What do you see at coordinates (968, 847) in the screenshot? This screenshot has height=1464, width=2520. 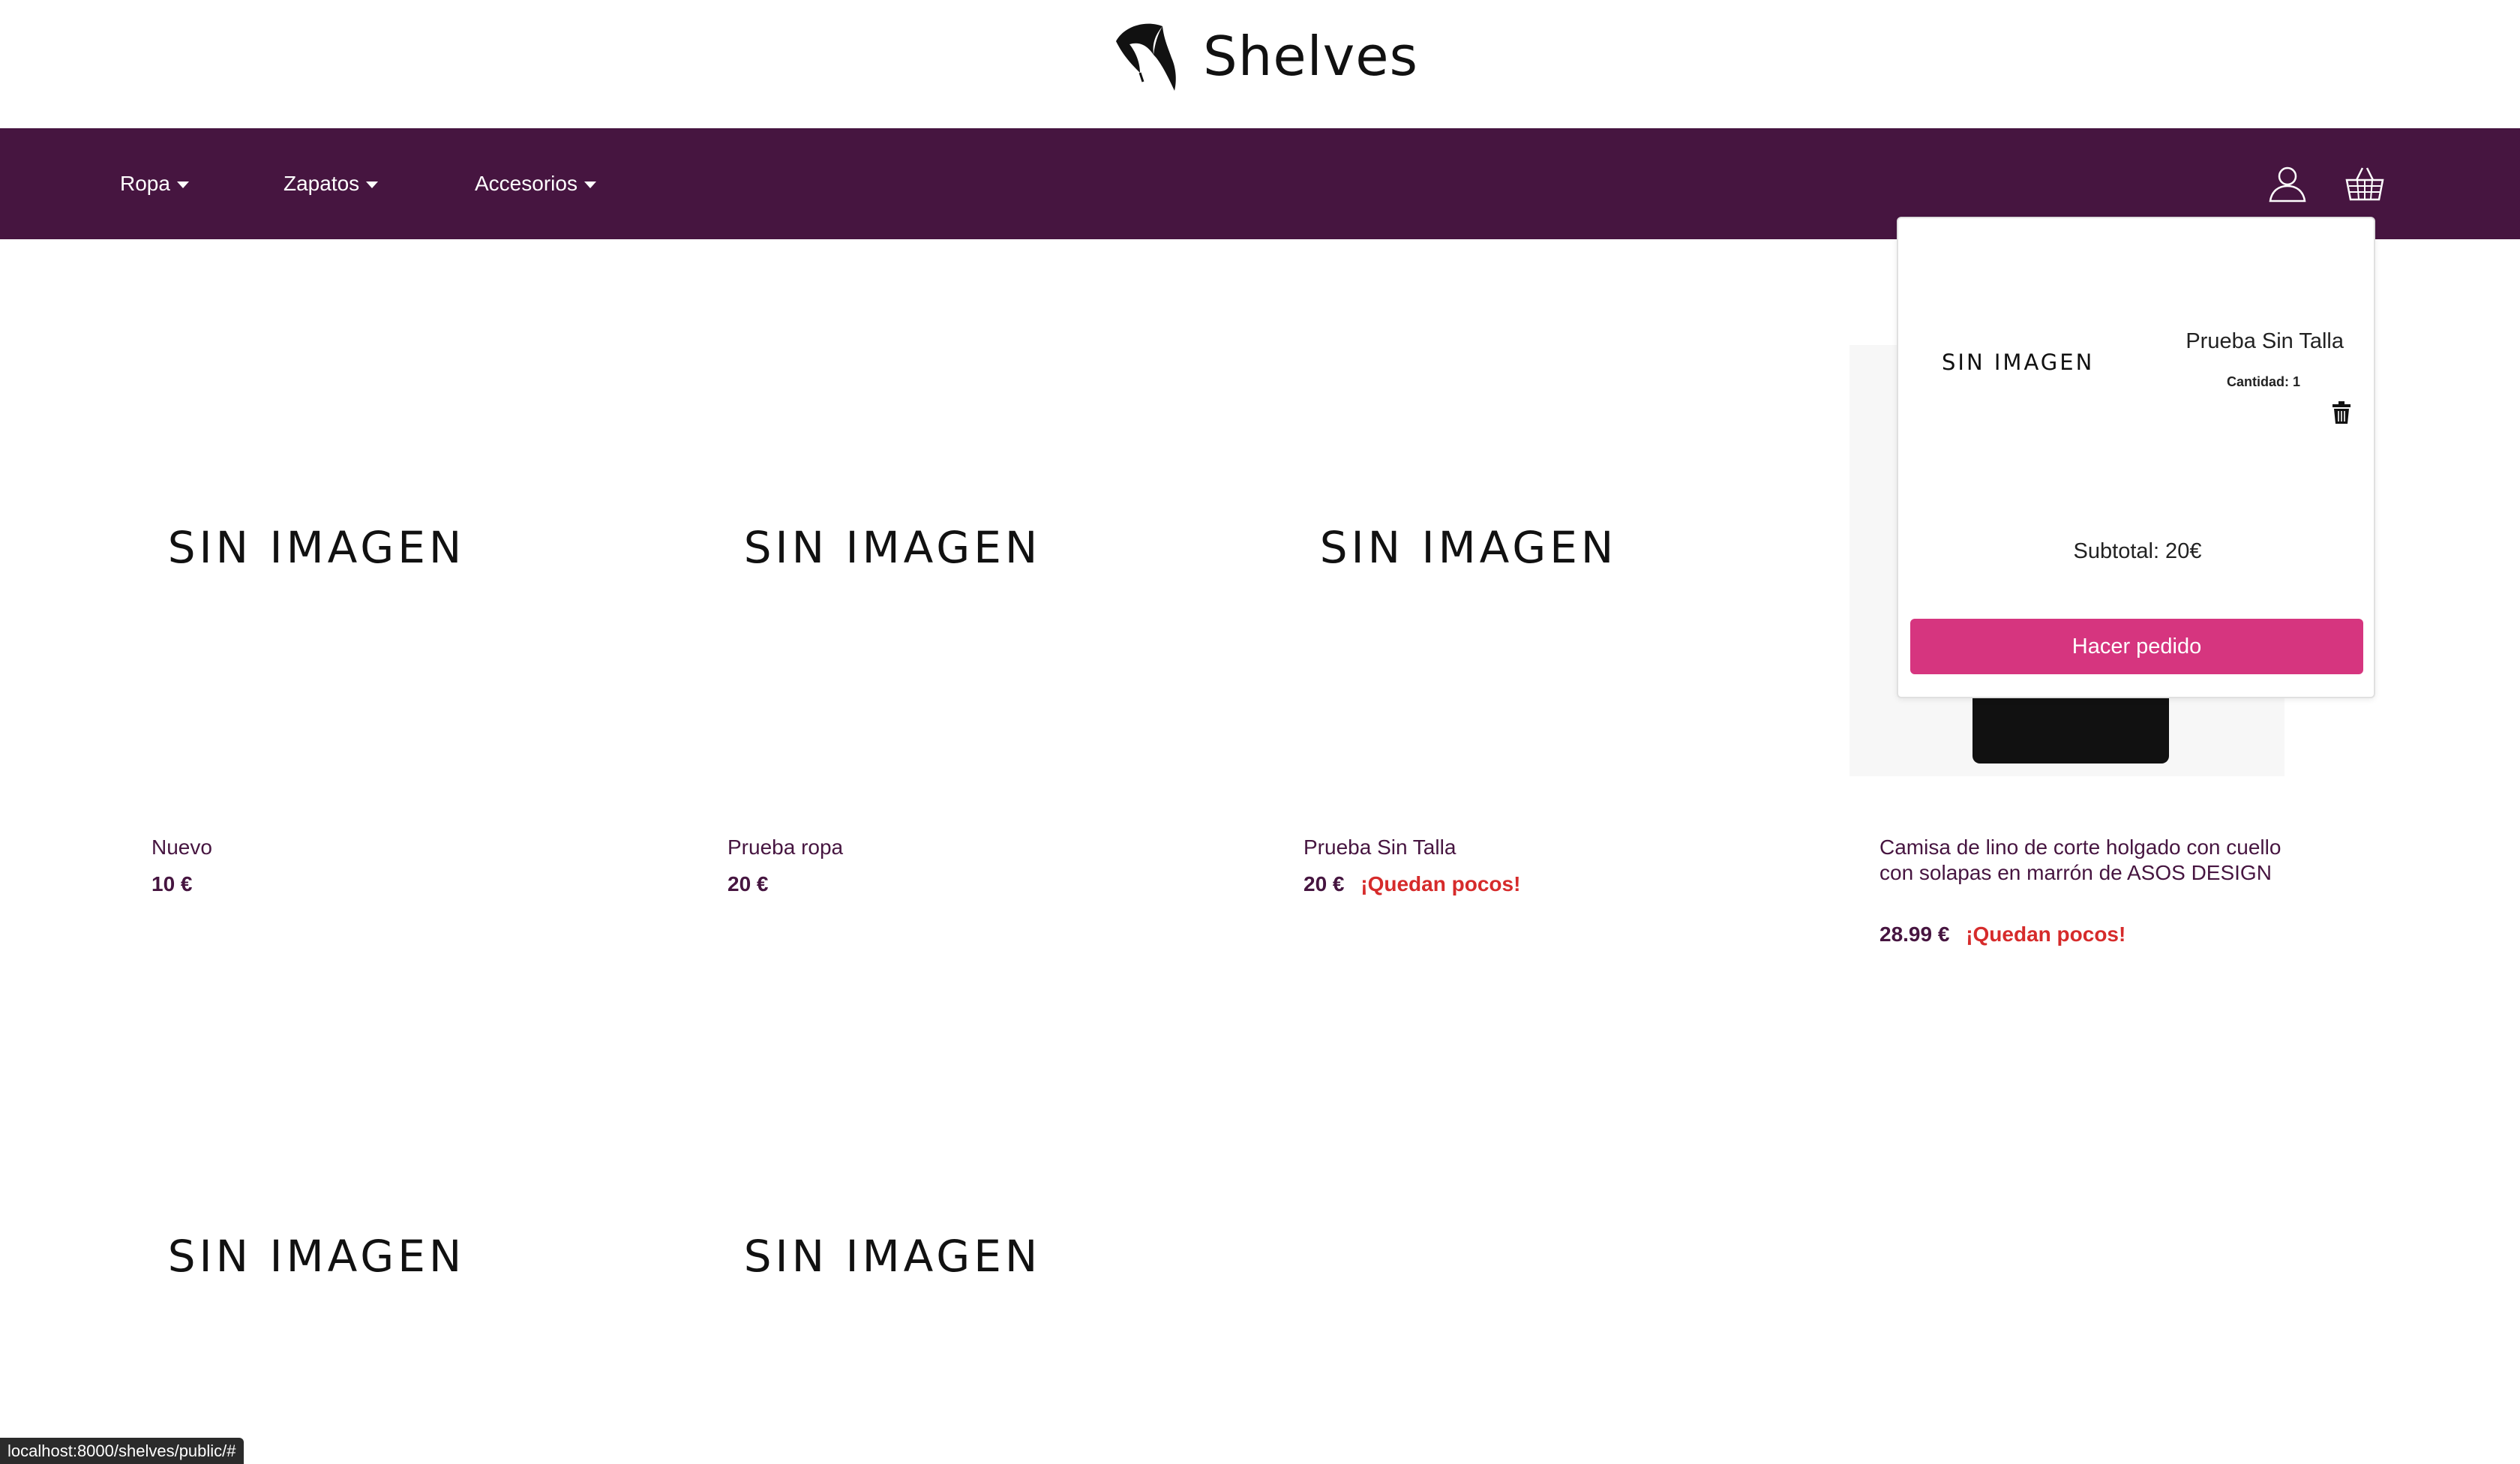 I see `product-name: Prueba ropa` at bounding box center [968, 847].